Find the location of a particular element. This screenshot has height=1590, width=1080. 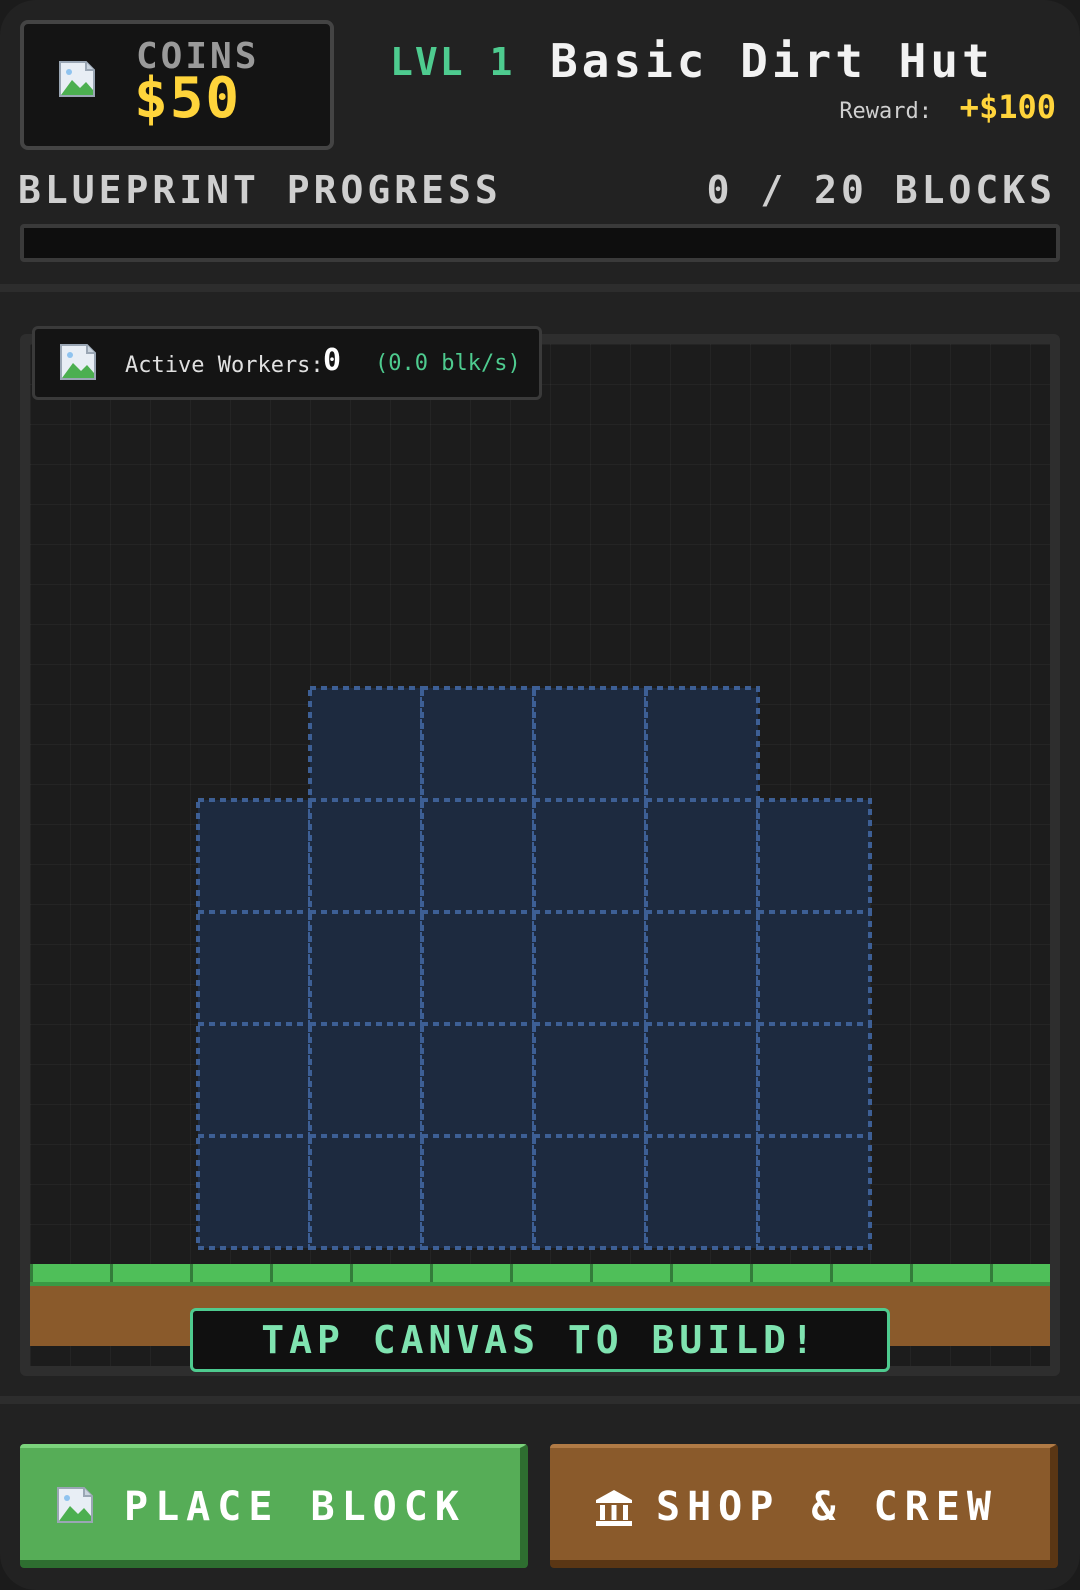

active-workers-panel: Active Workers: 0 (0.0 blk/s) is located at coordinates (287, 363).